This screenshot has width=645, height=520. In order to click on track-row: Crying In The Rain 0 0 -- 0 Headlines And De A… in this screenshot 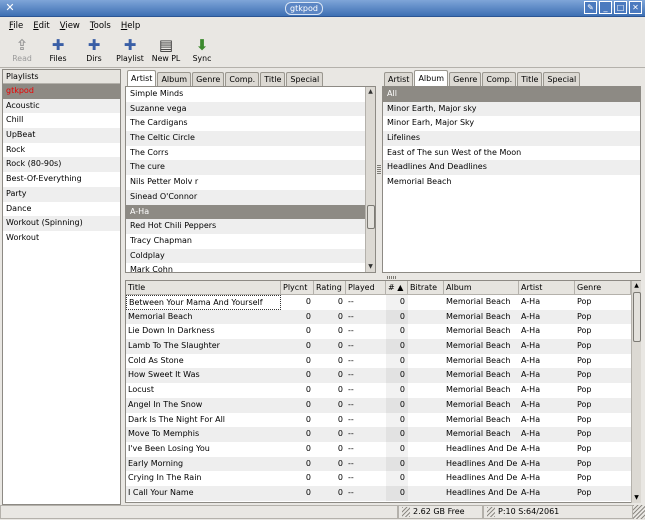, I will do `click(378, 478)`.